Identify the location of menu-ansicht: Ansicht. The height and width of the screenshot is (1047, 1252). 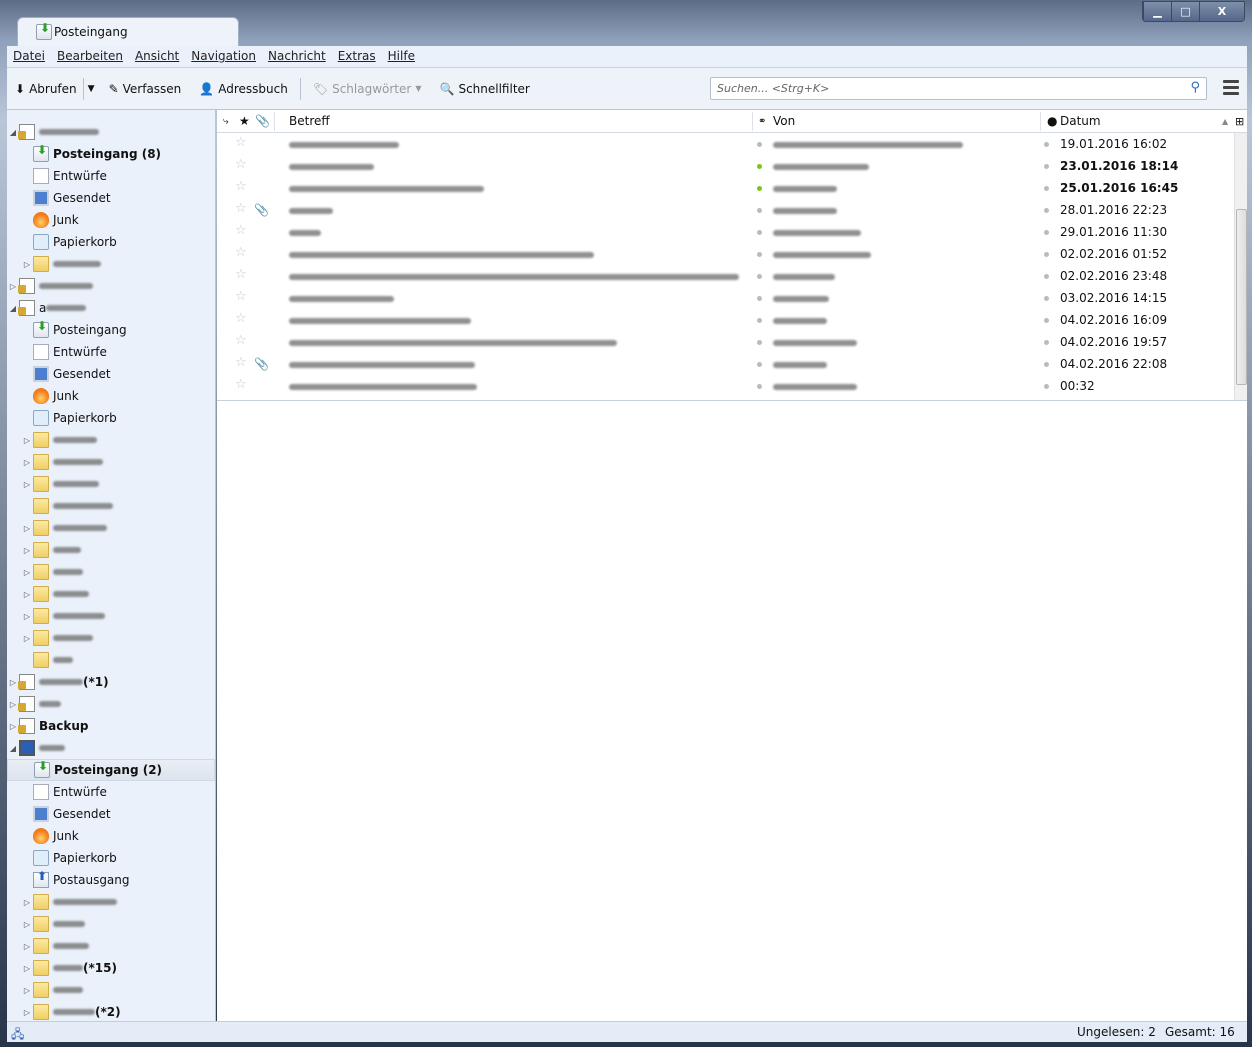
(157, 56).